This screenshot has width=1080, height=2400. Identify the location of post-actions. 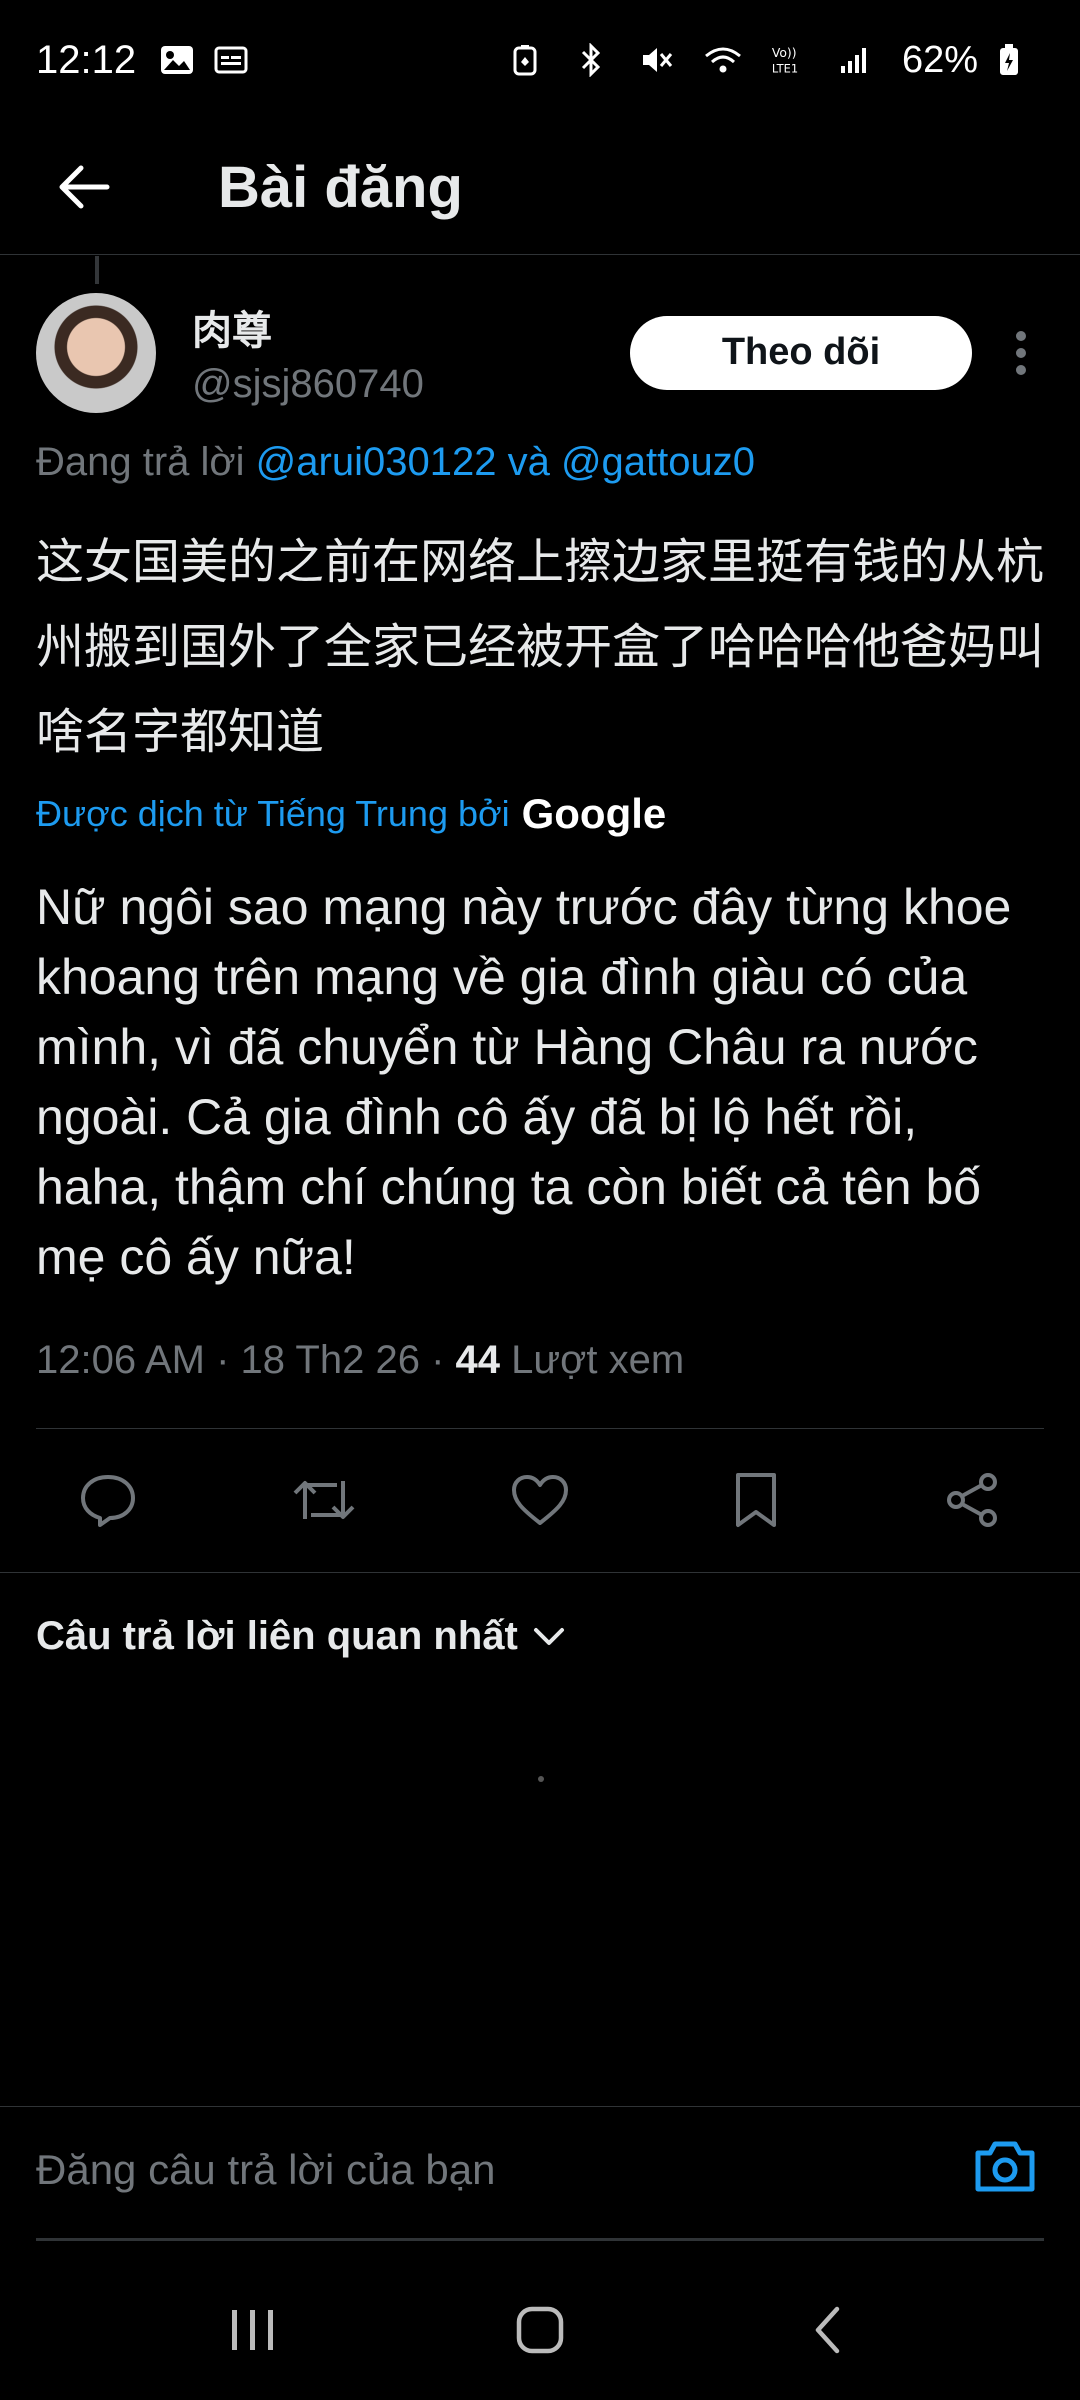
(540, 1500).